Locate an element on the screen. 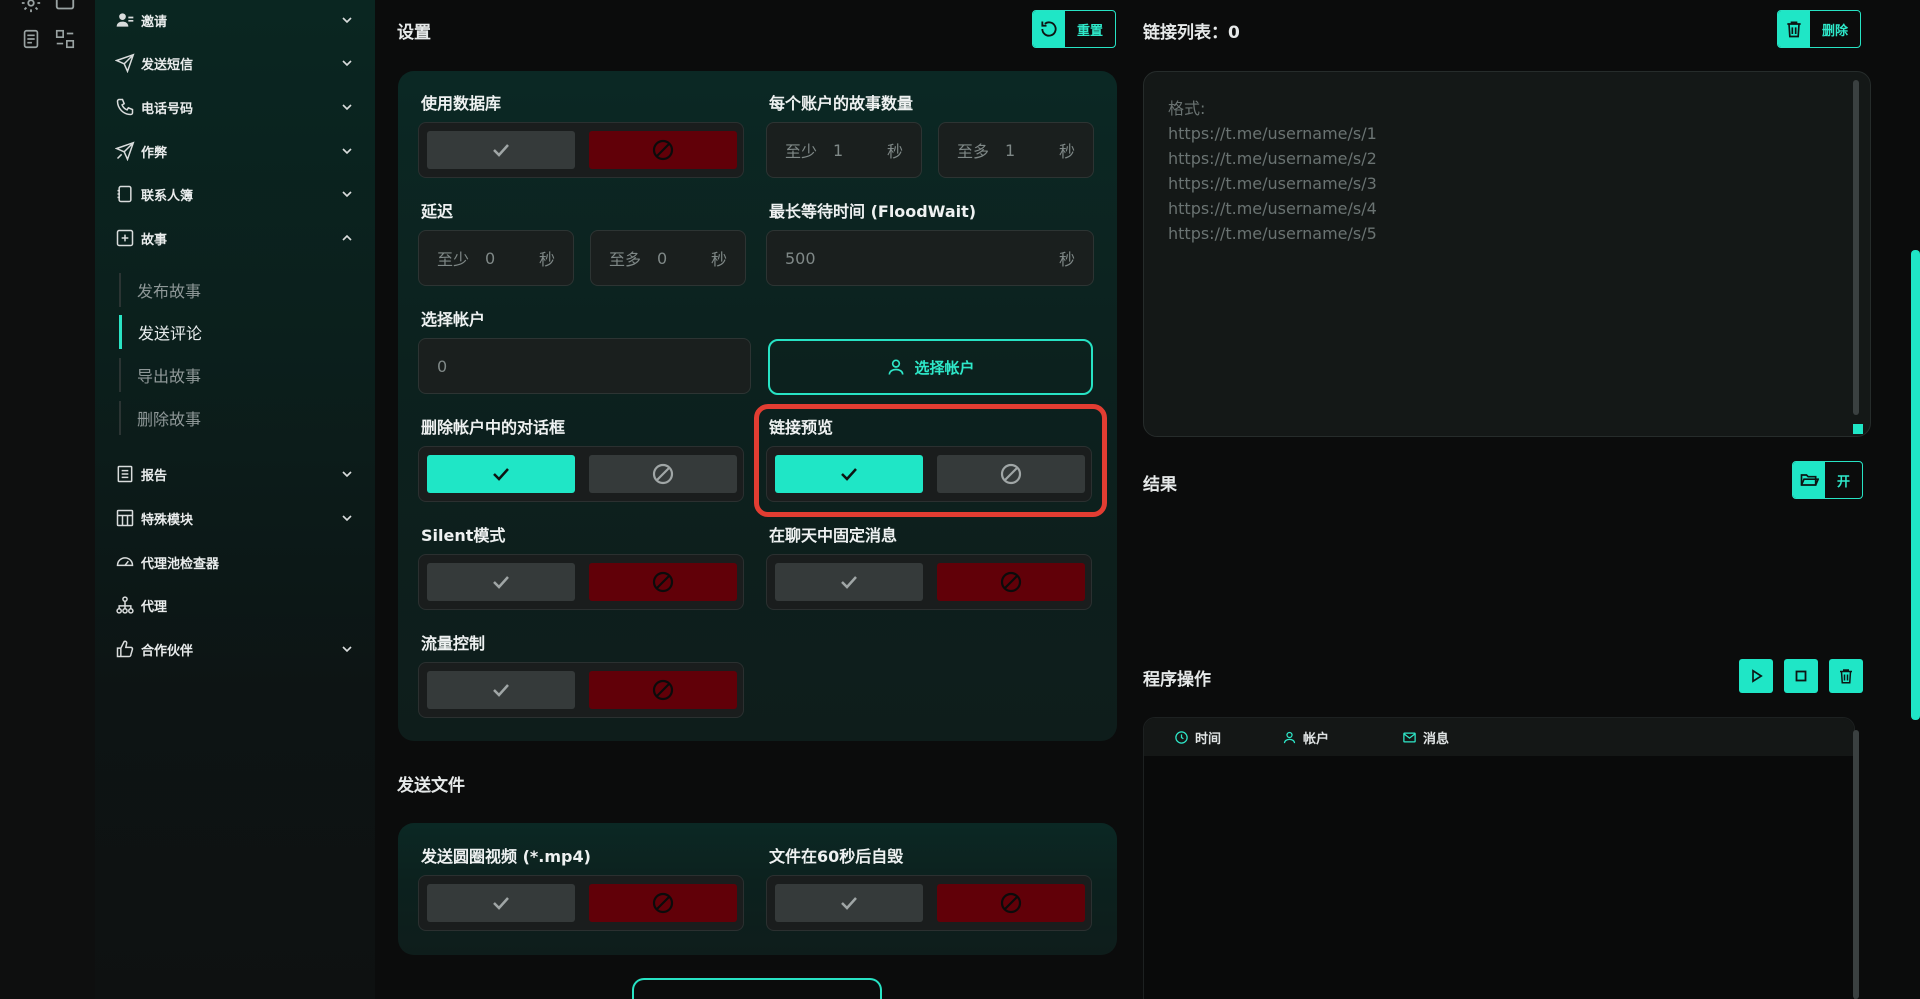  stop-button is located at coordinates (1801, 676).